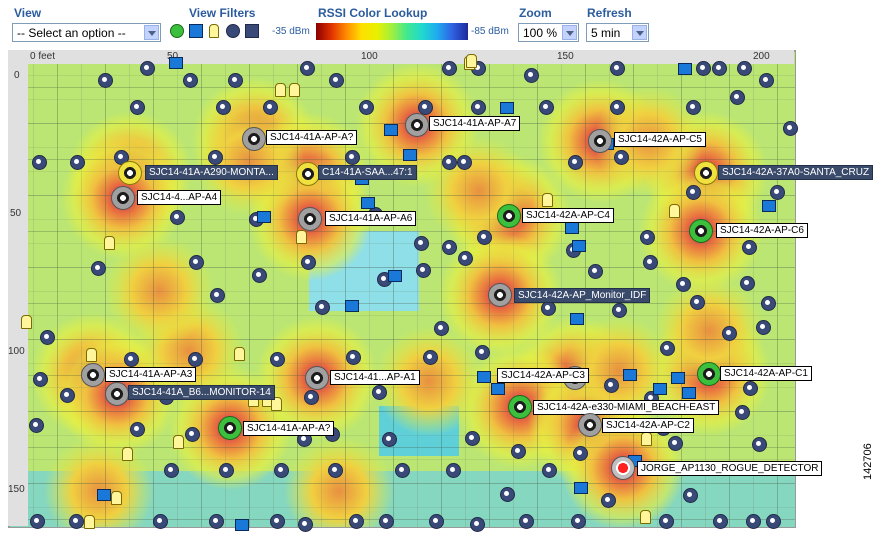 This screenshot has height=543, width=885. What do you see at coordinates (371, 218) in the screenshot?
I see `access-point-label: SJC14-41A-AP-A6` at bounding box center [371, 218].